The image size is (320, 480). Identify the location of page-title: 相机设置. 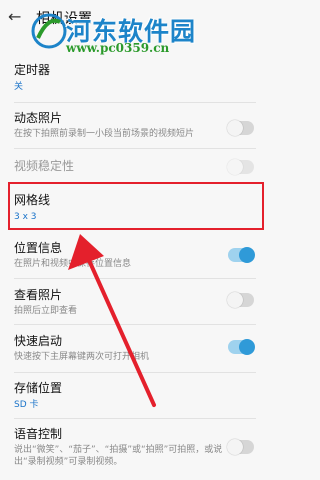
(64, 19).